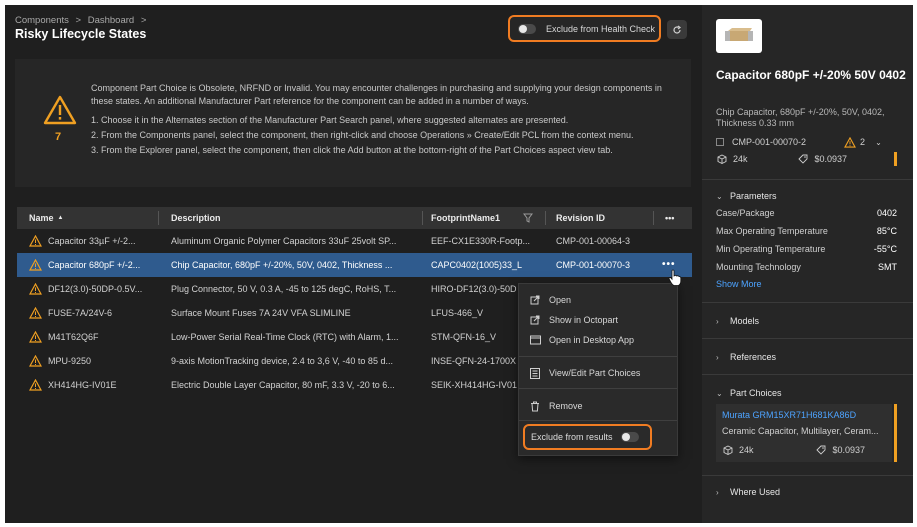  I want to click on menu-item-label: Show in Octopart, so click(584, 320).